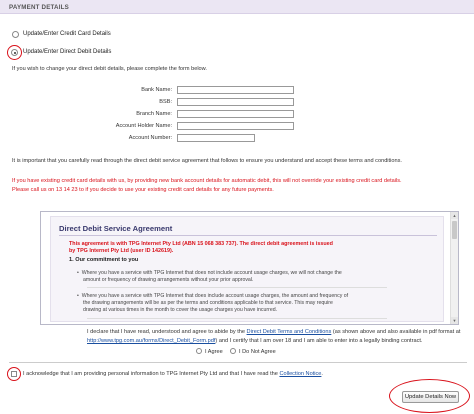  I want to click on scroll-thumb, so click(454, 230).